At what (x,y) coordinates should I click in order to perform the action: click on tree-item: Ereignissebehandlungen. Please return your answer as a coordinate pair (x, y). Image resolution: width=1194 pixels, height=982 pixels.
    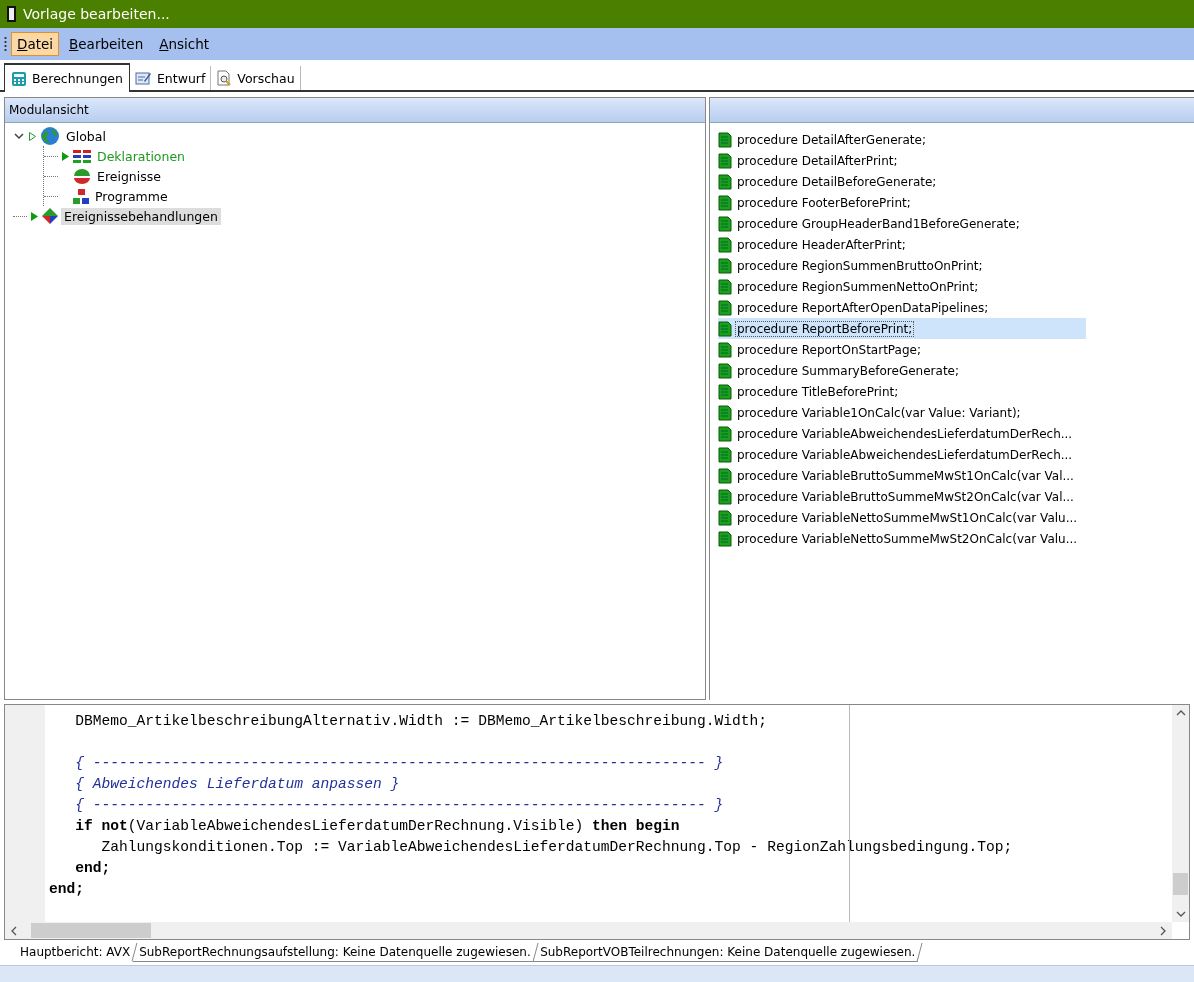
    Looking at the image, I should click on (141, 216).